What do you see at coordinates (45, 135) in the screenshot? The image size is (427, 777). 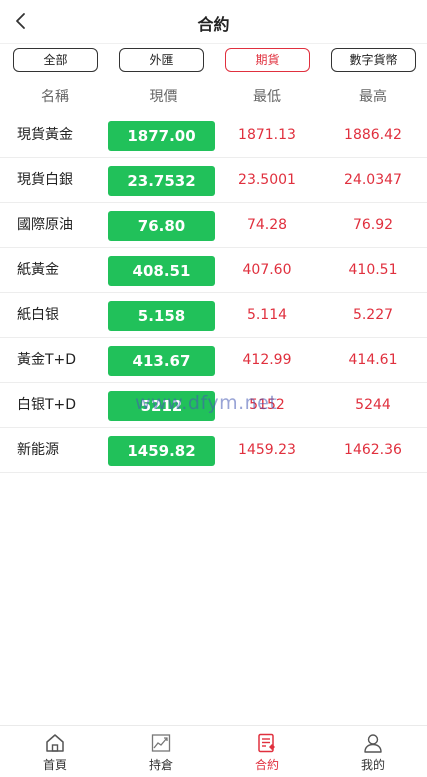 I see `contract-name: 現貨黃金` at bounding box center [45, 135].